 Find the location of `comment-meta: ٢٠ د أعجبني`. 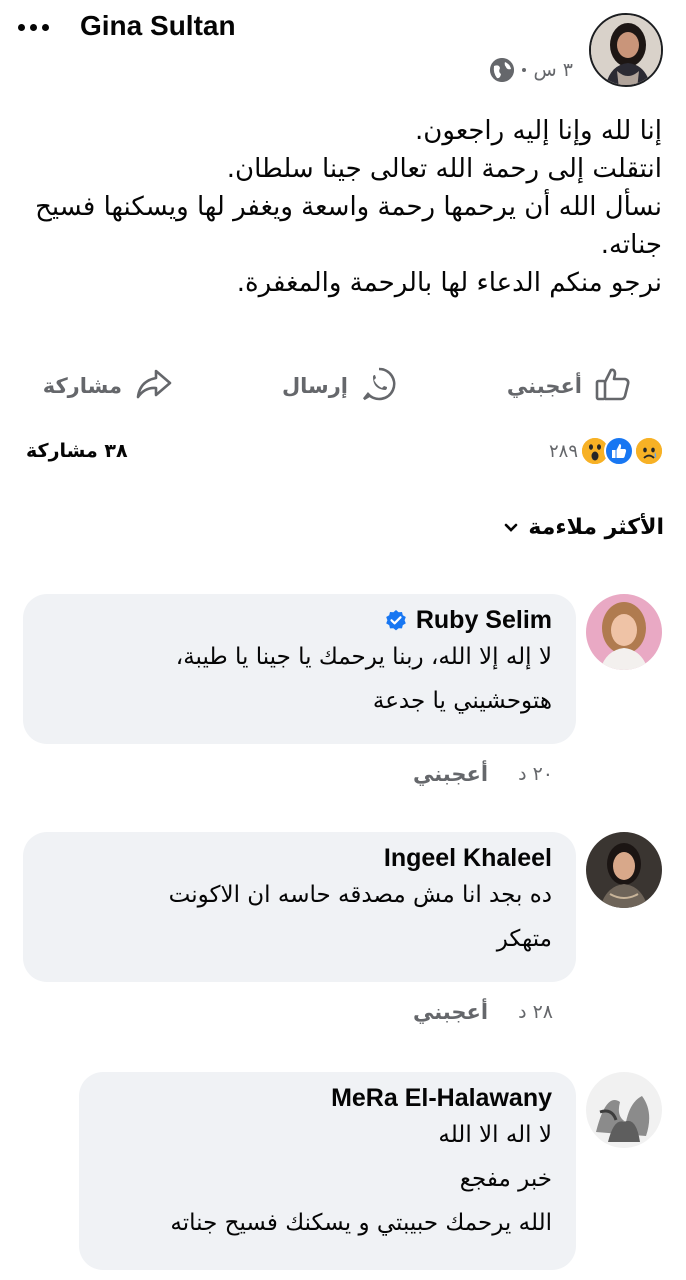

comment-meta: ٢٠ د أعجبني is located at coordinates (483, 774).